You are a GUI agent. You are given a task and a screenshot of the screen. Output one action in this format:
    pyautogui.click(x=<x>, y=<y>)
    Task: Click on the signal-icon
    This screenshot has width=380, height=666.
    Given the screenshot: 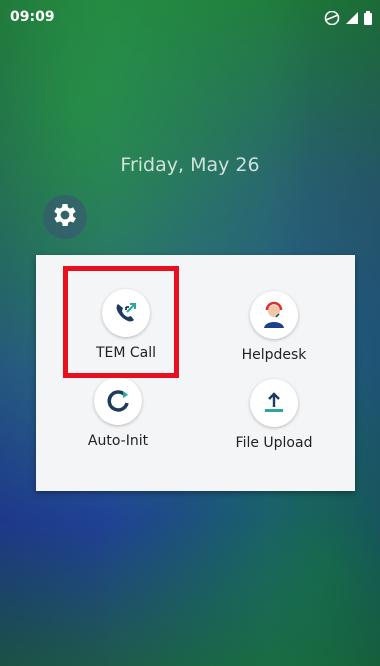 What is the action you would take?
    pyautogui.click(x=352, y=19)
    